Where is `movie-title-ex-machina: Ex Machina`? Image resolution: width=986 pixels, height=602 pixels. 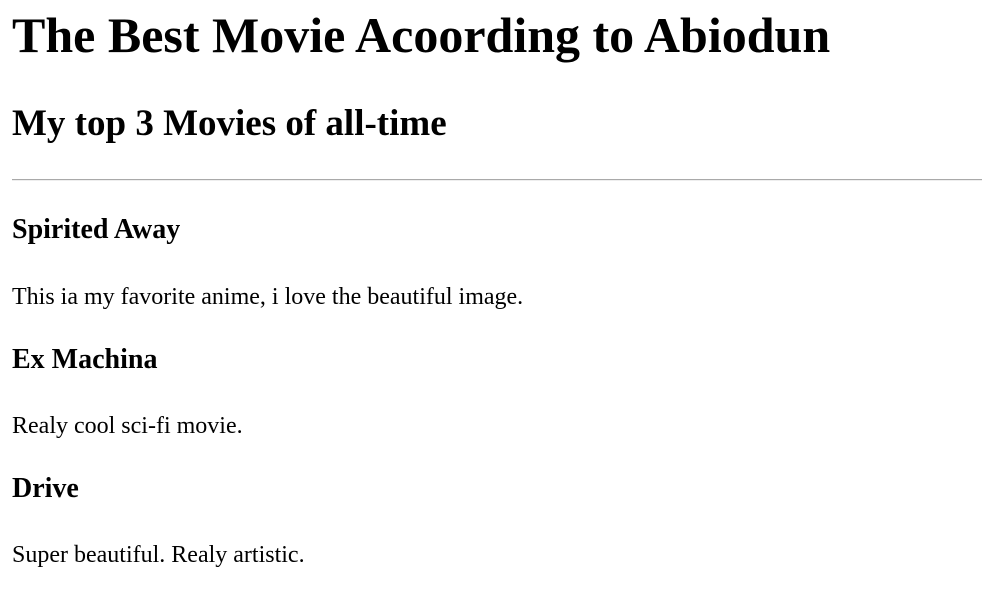
movie-title-ex-machina: Ex Machina is located at coordinates (85, 359).